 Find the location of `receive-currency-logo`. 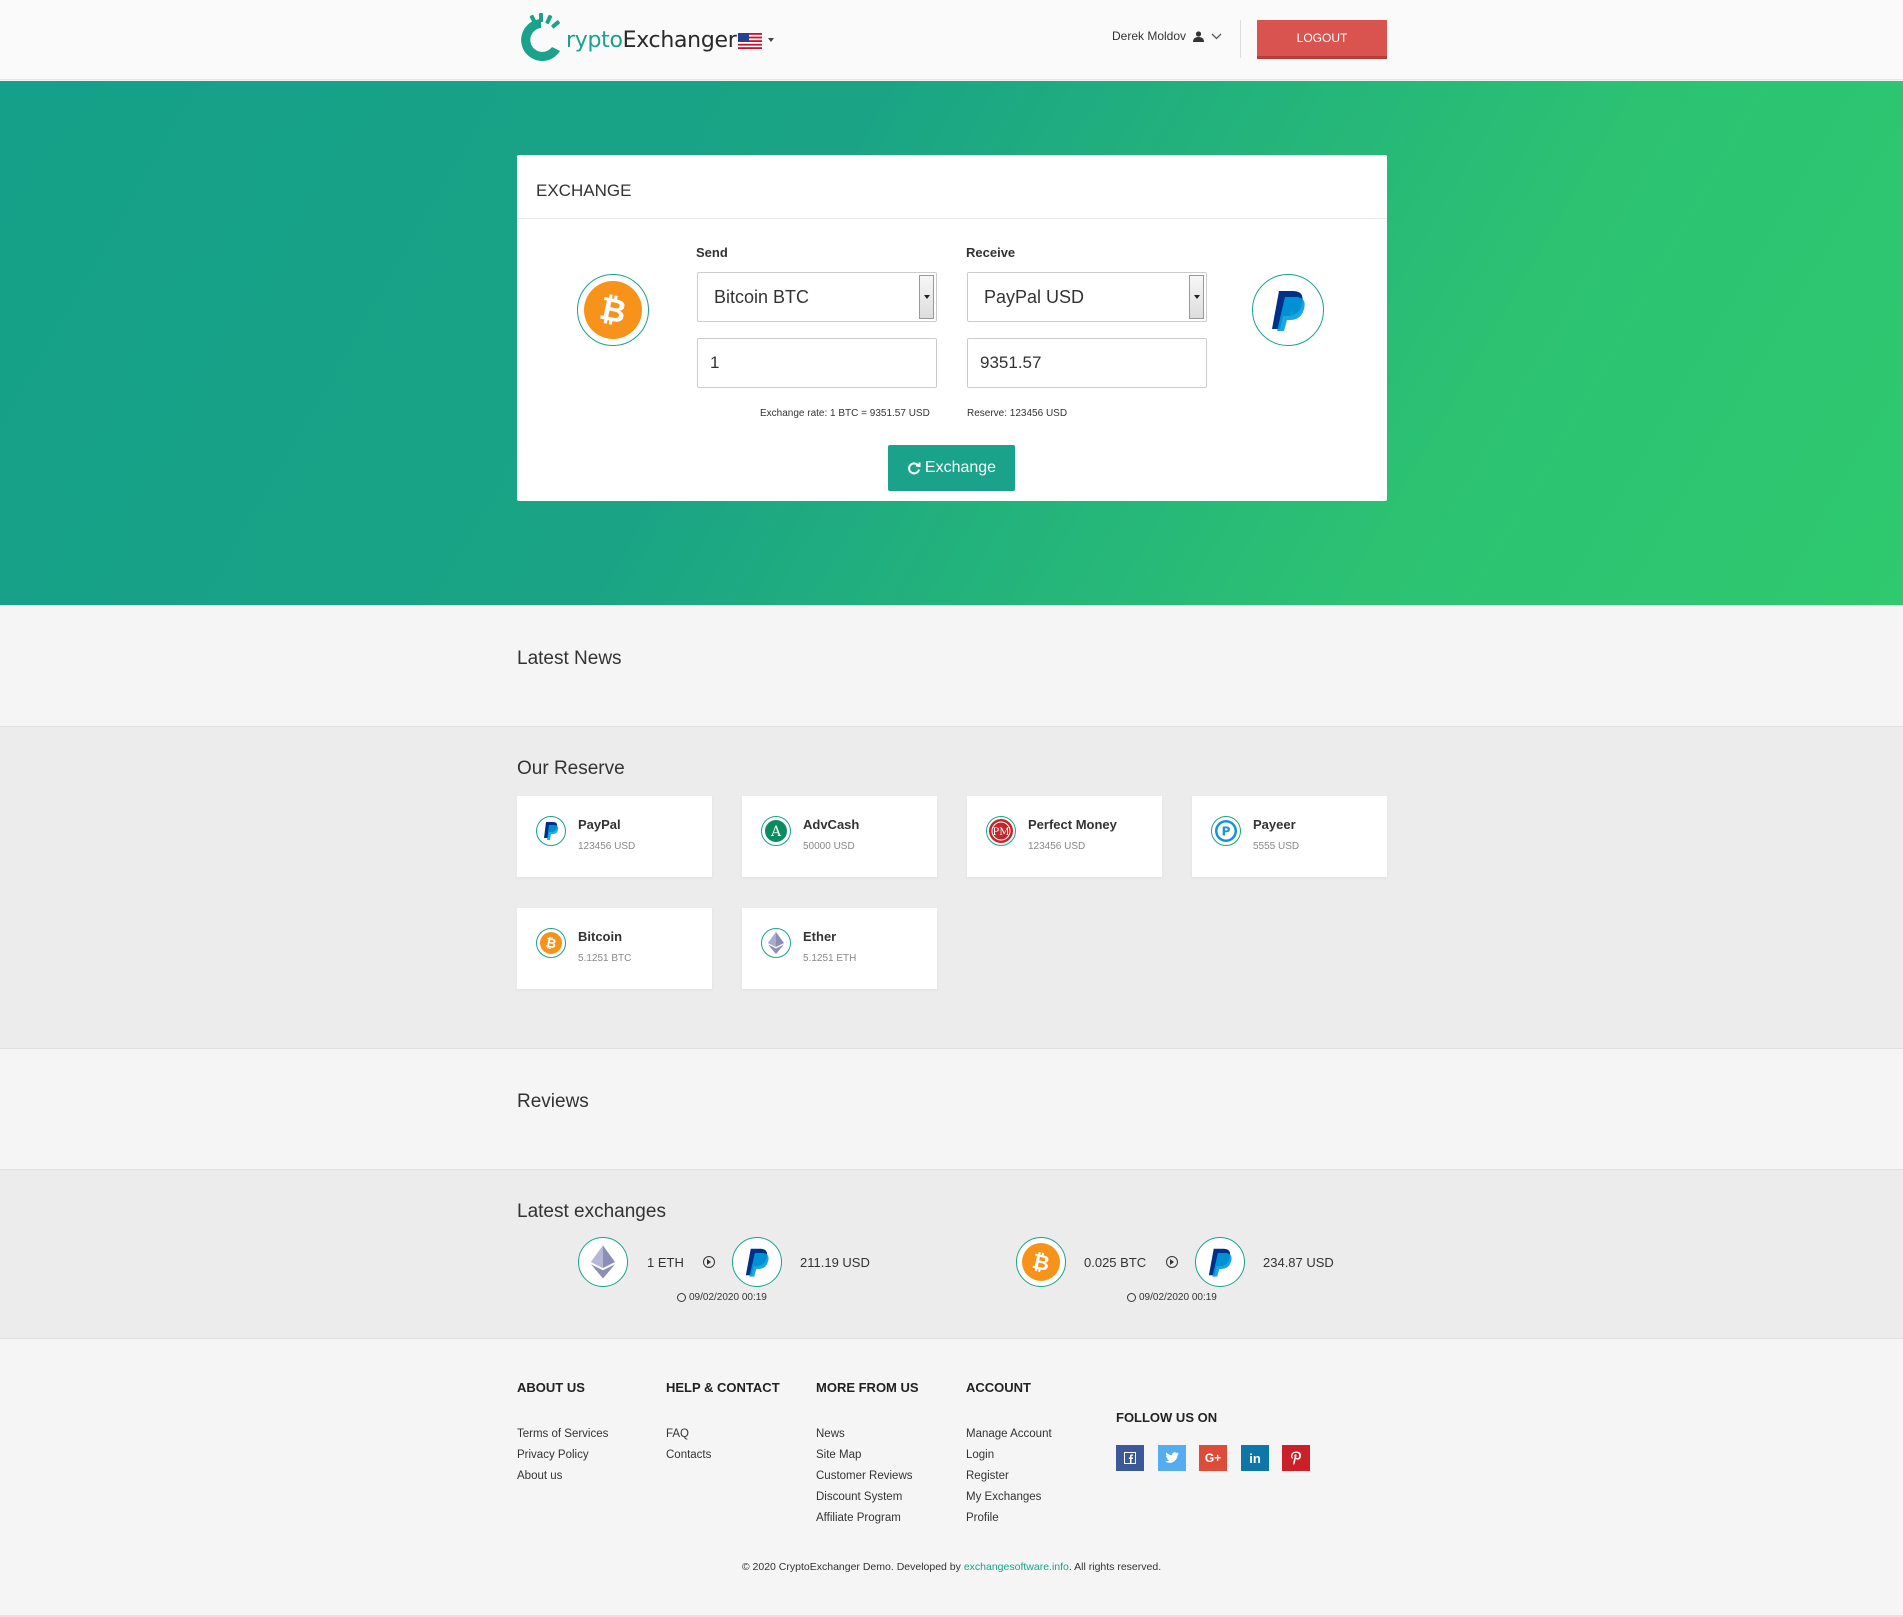

receive-currency-logo is located at coordinates (1288, 310).